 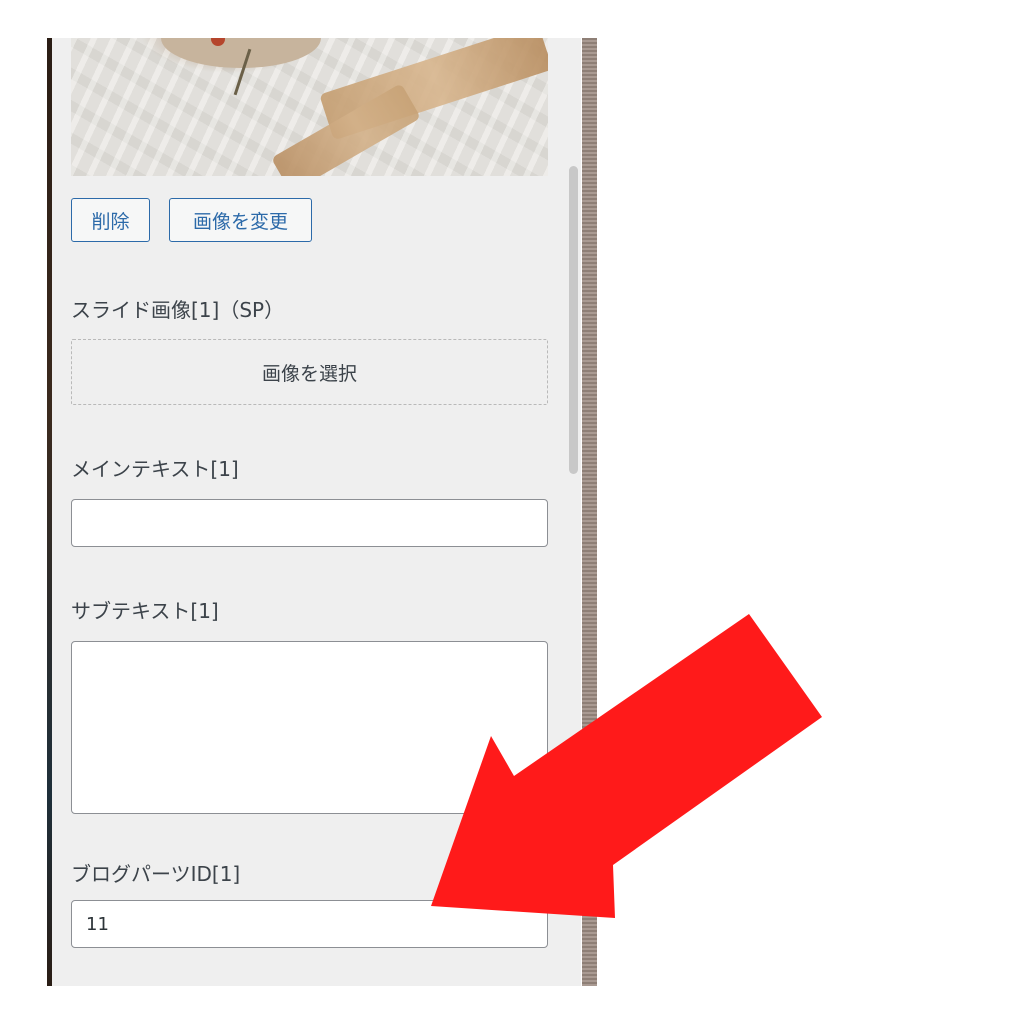 I want to click on blog-parts-id-label: ブログパーツID[1], so click(x=156, y=874).